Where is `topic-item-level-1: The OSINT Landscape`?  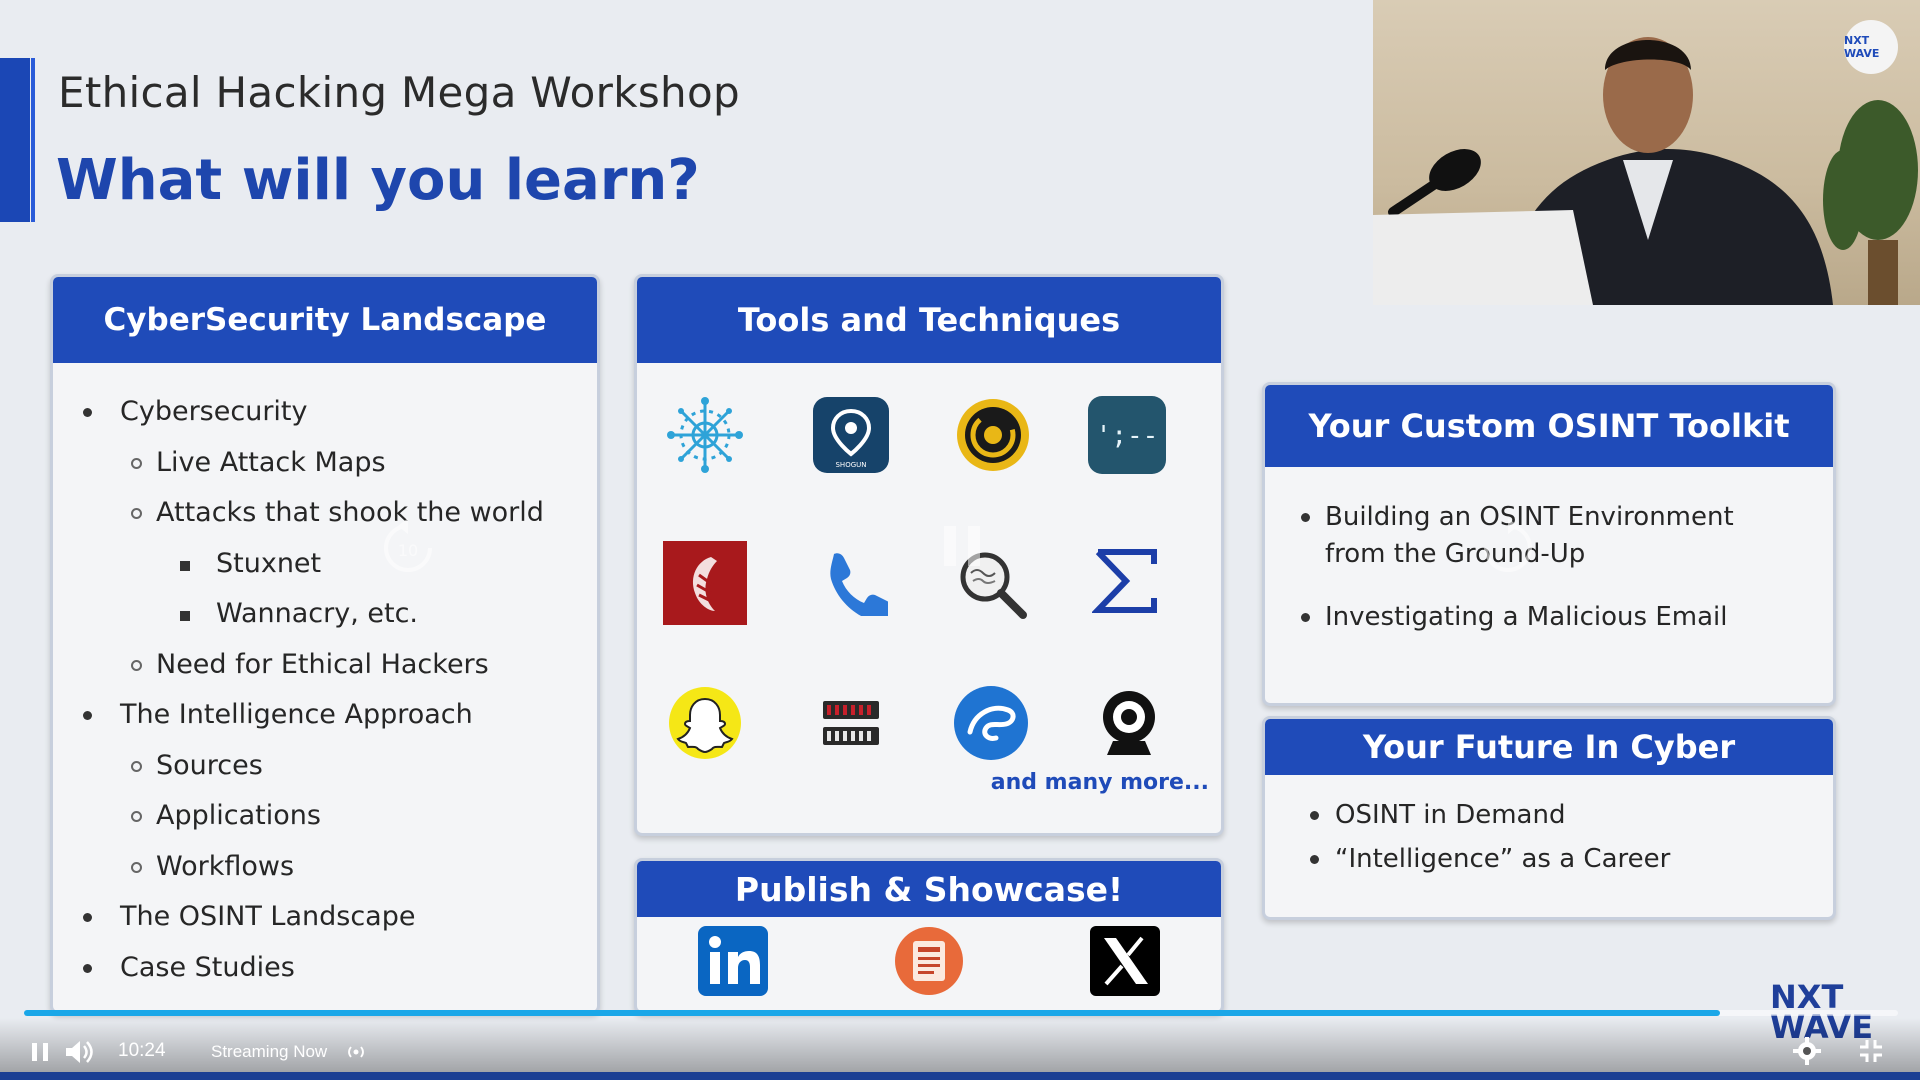 topic-item-level-1: The OSINT Landscape is located at coordinates (325, 917).